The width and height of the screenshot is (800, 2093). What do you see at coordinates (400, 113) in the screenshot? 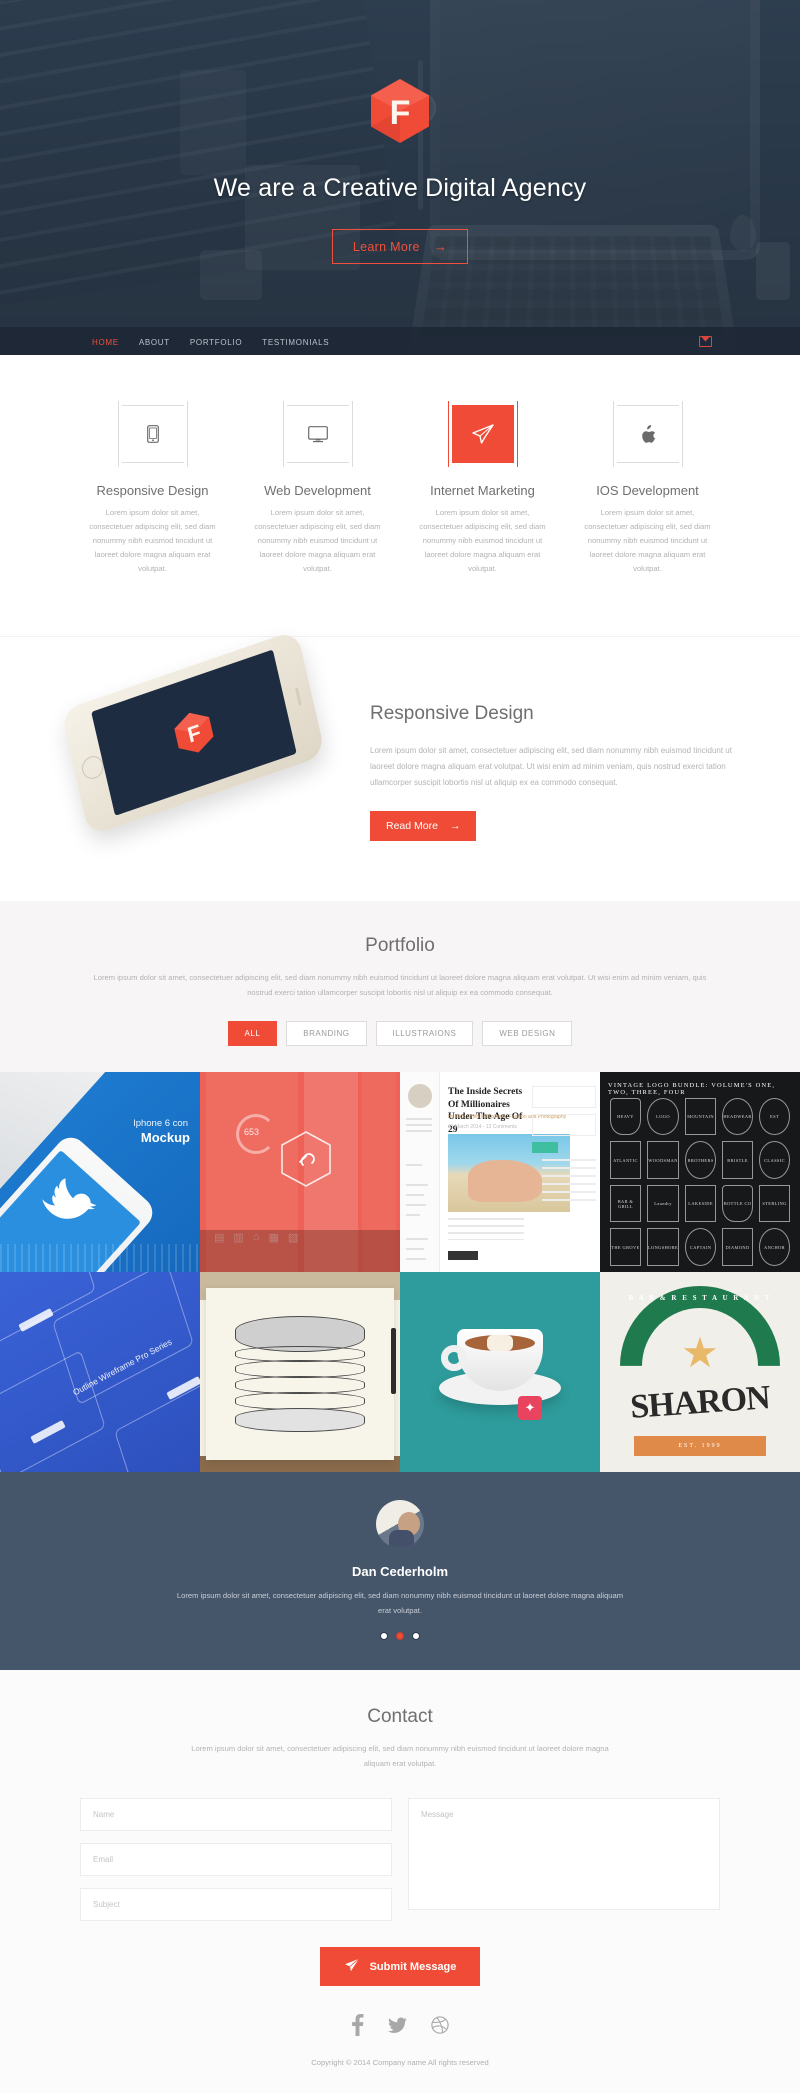
I see `svg-text: F` at bounding box center [400, 113].